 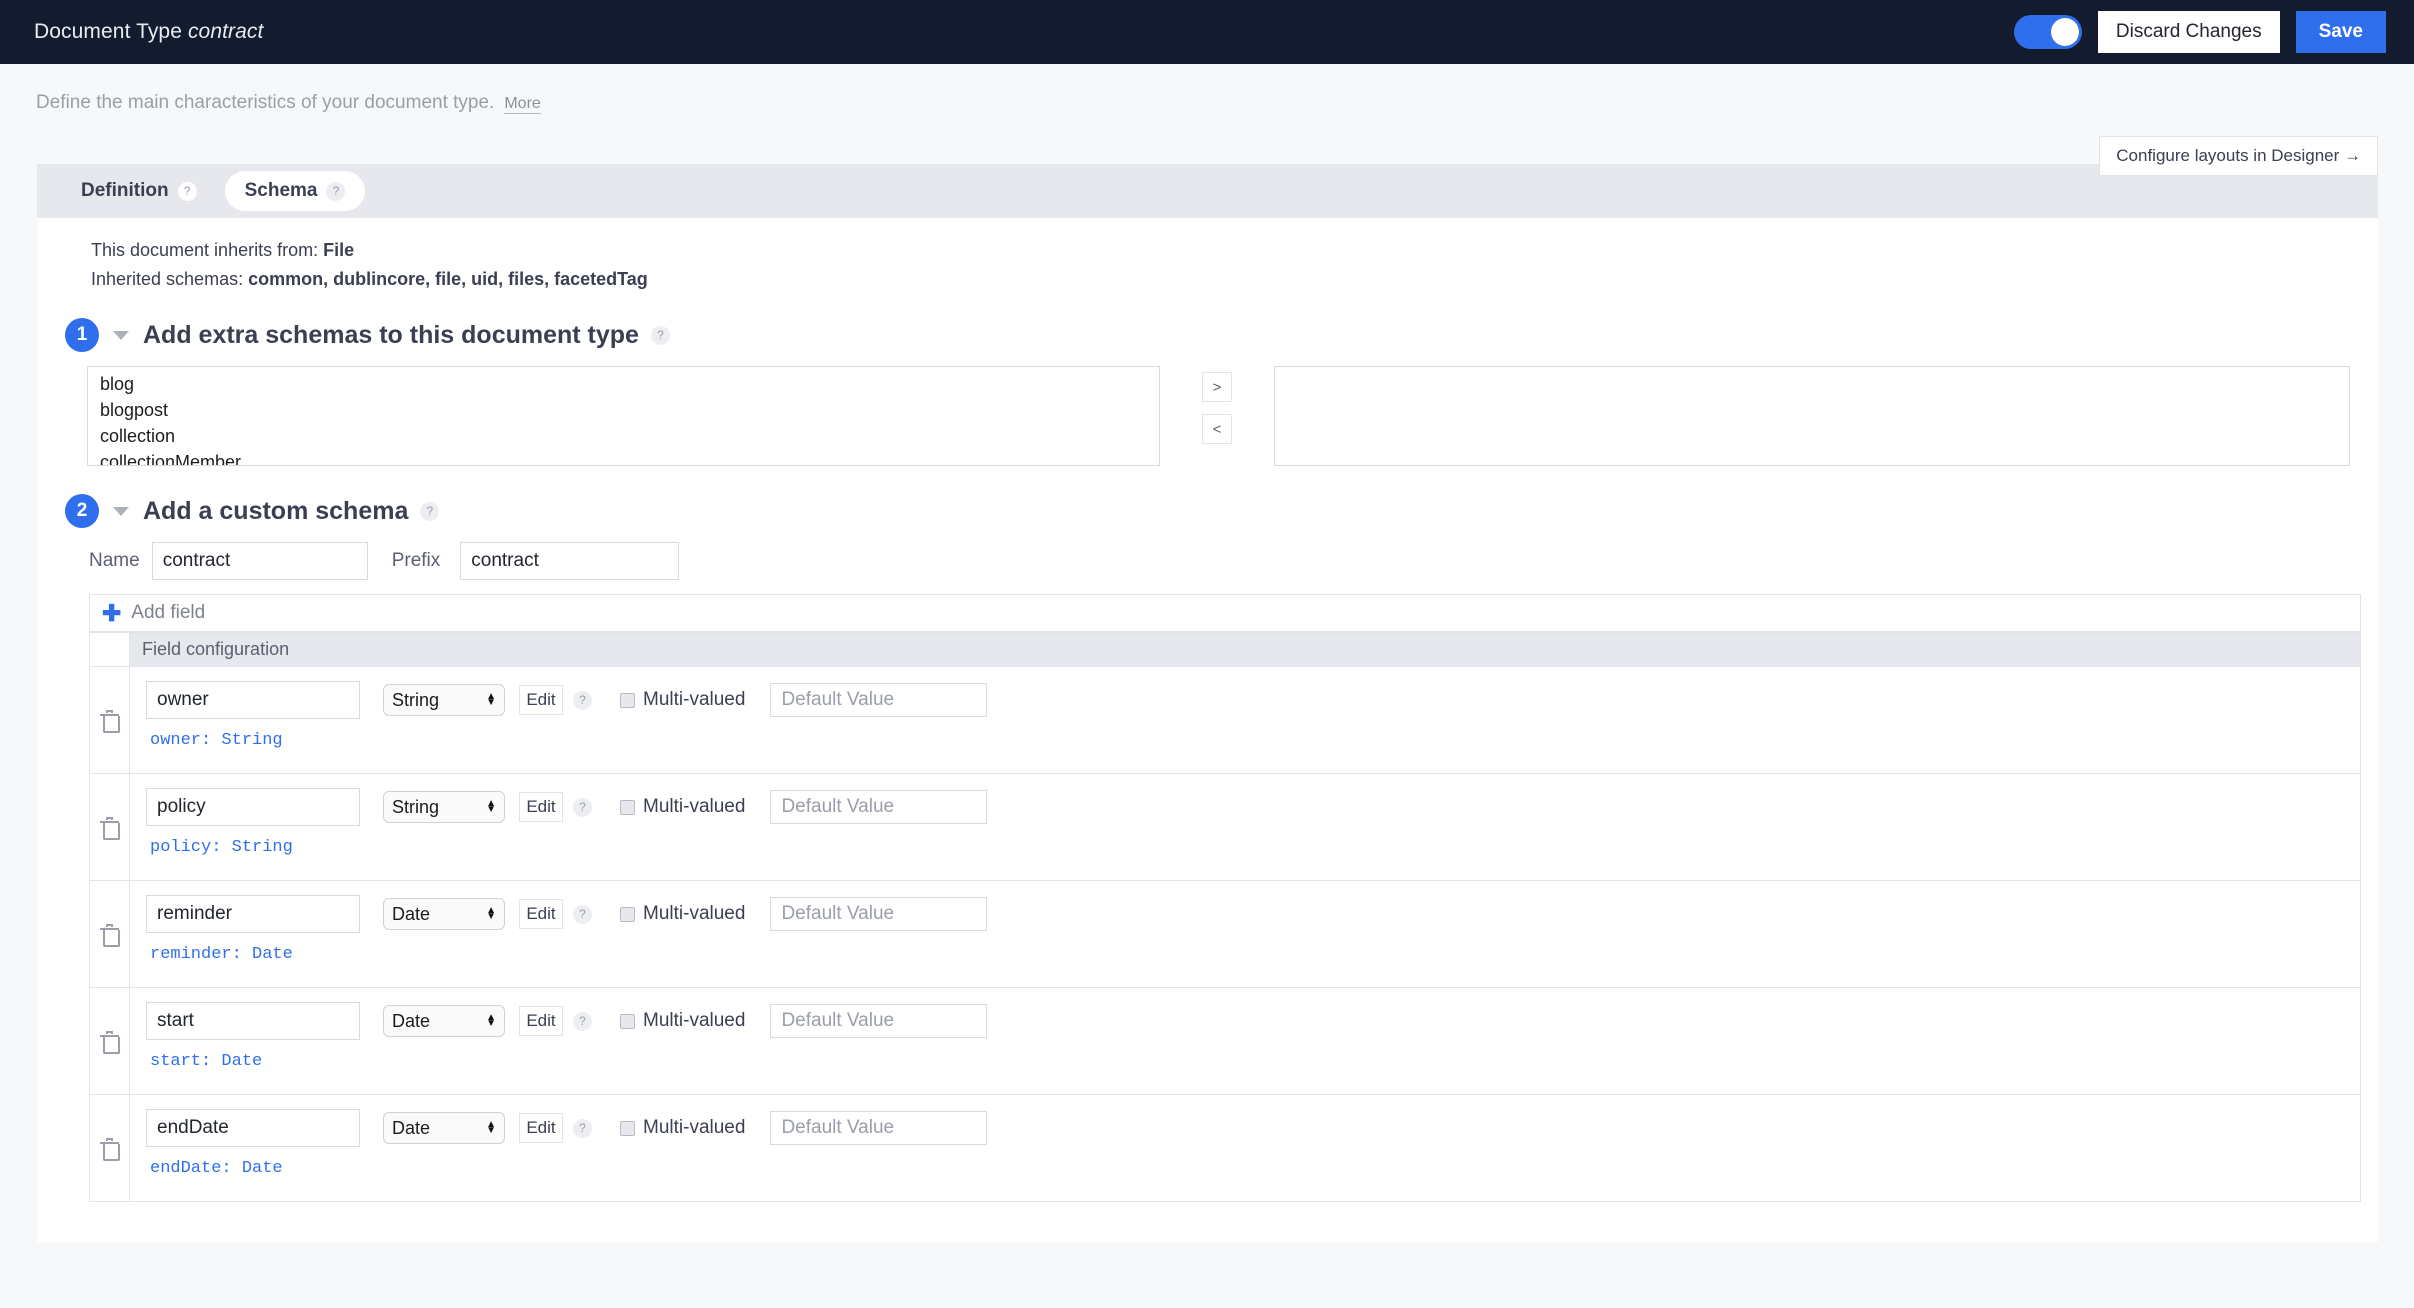 I want to click on tab-definition: Definition ?, so click(x=139, y=191).